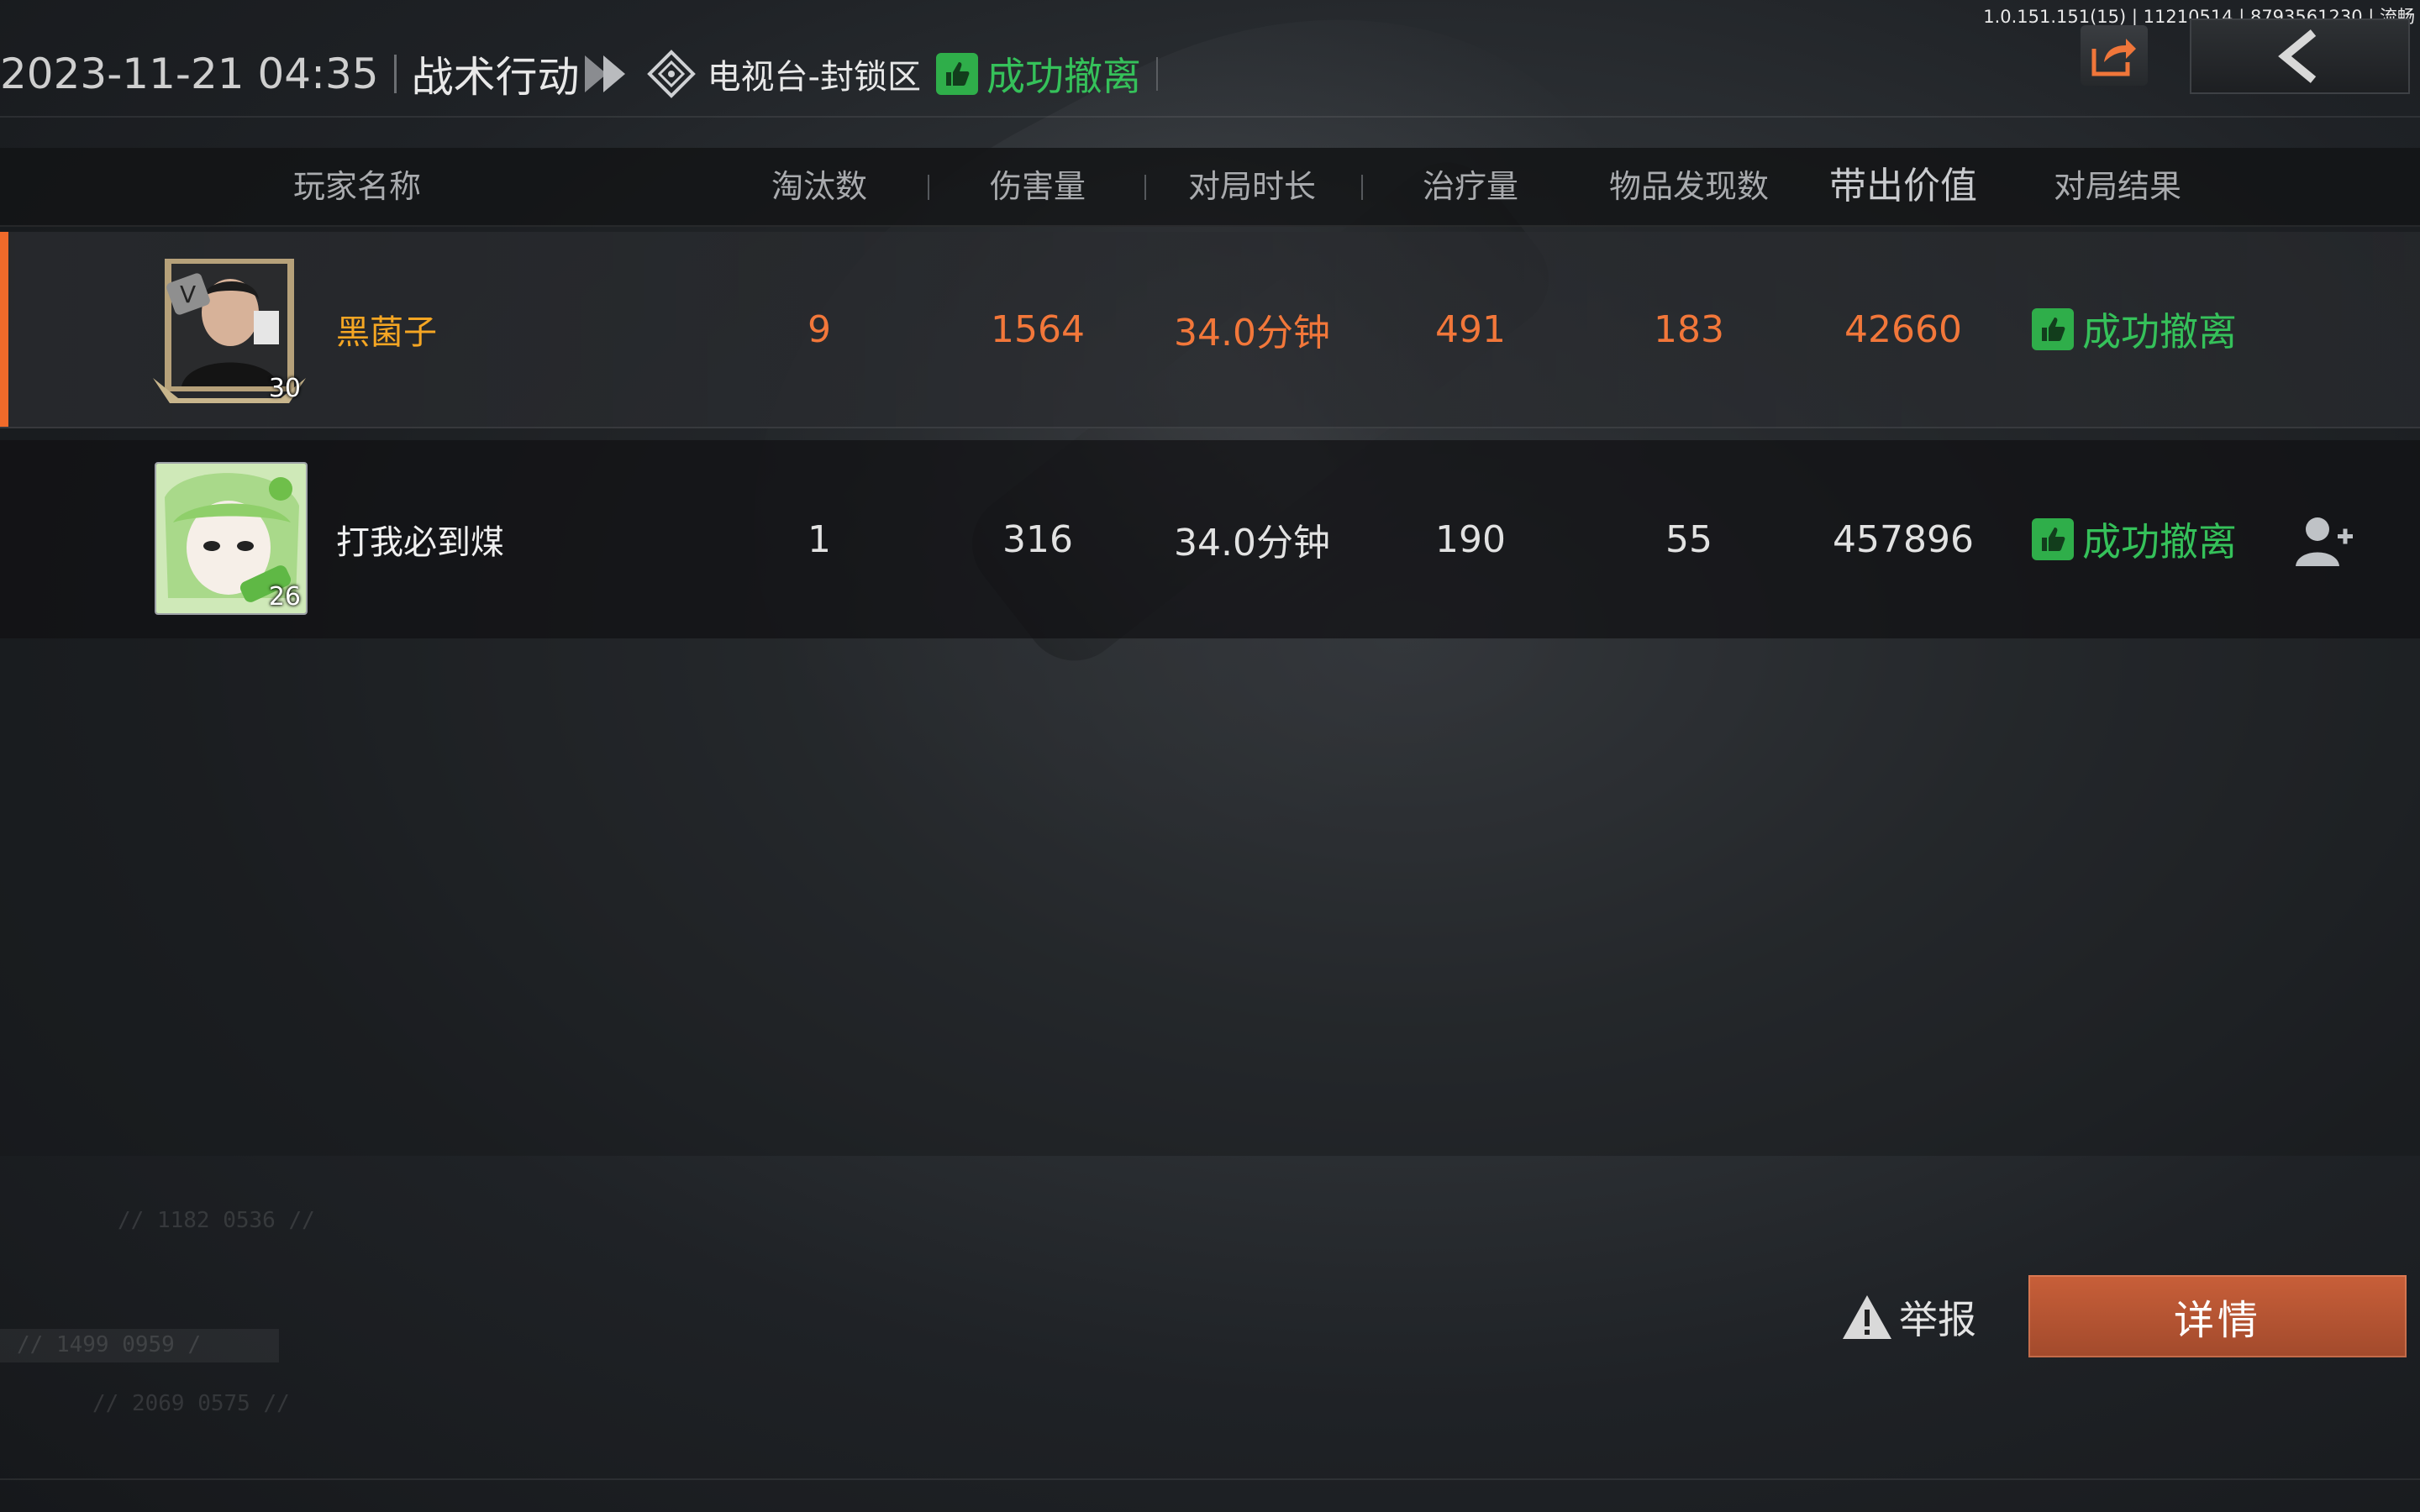  What do you see at coordinates (109, 1344) in the screenshot?
I see `background-code-text: // 1499 0959 /` at bounding box center [109, 1344].